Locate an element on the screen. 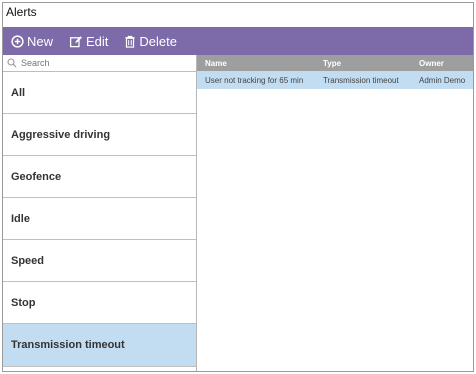  edit-label: Edit is located at coordinates (97, 41).